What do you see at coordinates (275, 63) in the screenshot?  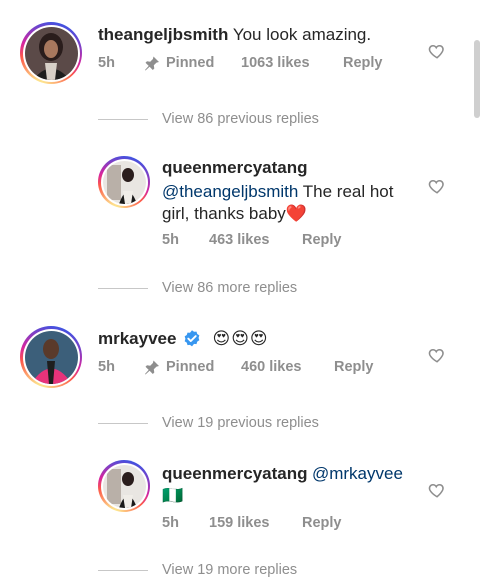 I see `likes-count: 1063 likes` at bounding box center [275, 63].